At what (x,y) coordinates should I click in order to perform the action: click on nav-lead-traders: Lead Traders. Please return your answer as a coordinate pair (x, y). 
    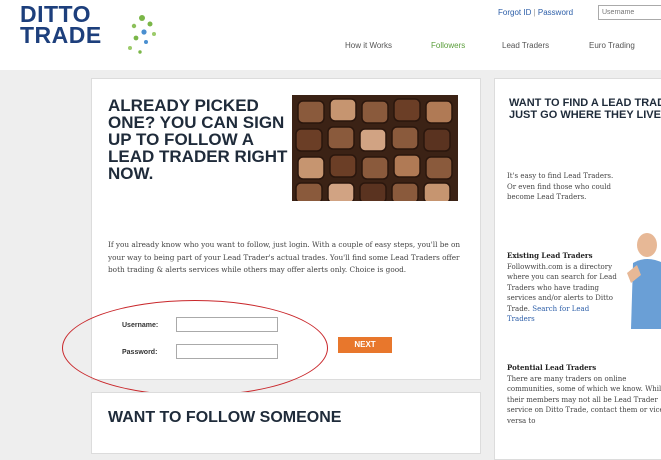
    Looking at the image, I should click on (525, 45).